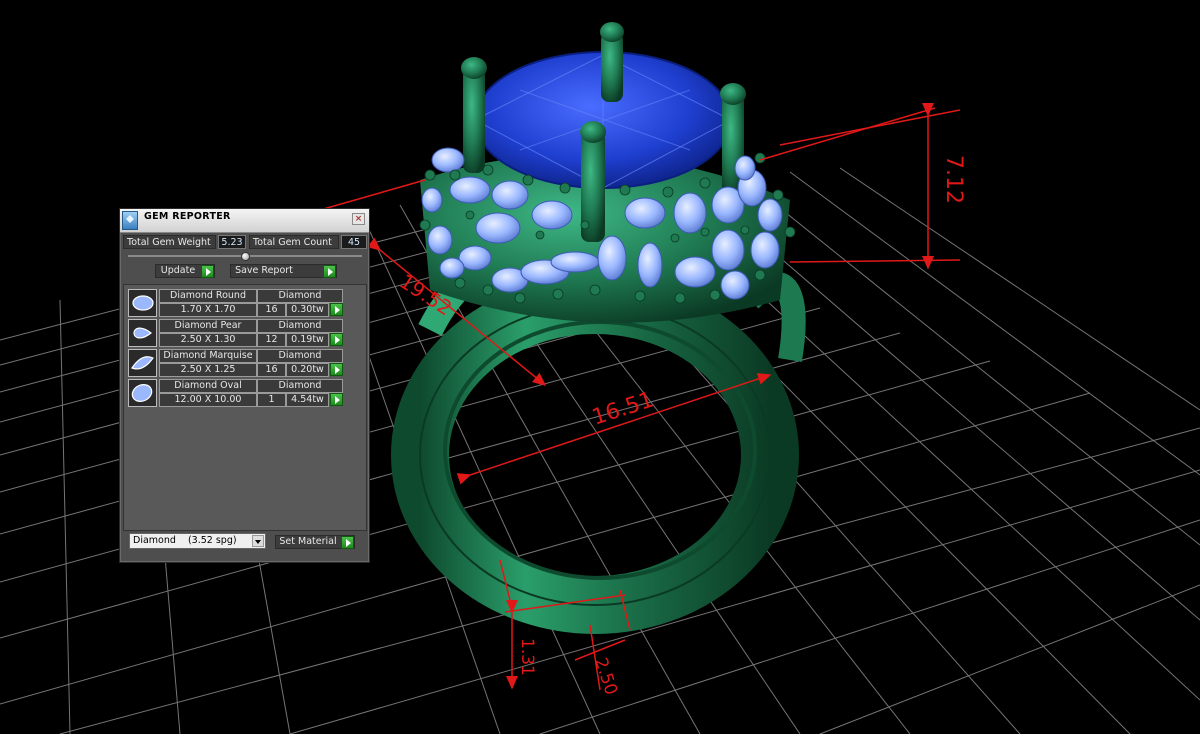  I want to click on save-report-arrow-icon, so click(329, 271).